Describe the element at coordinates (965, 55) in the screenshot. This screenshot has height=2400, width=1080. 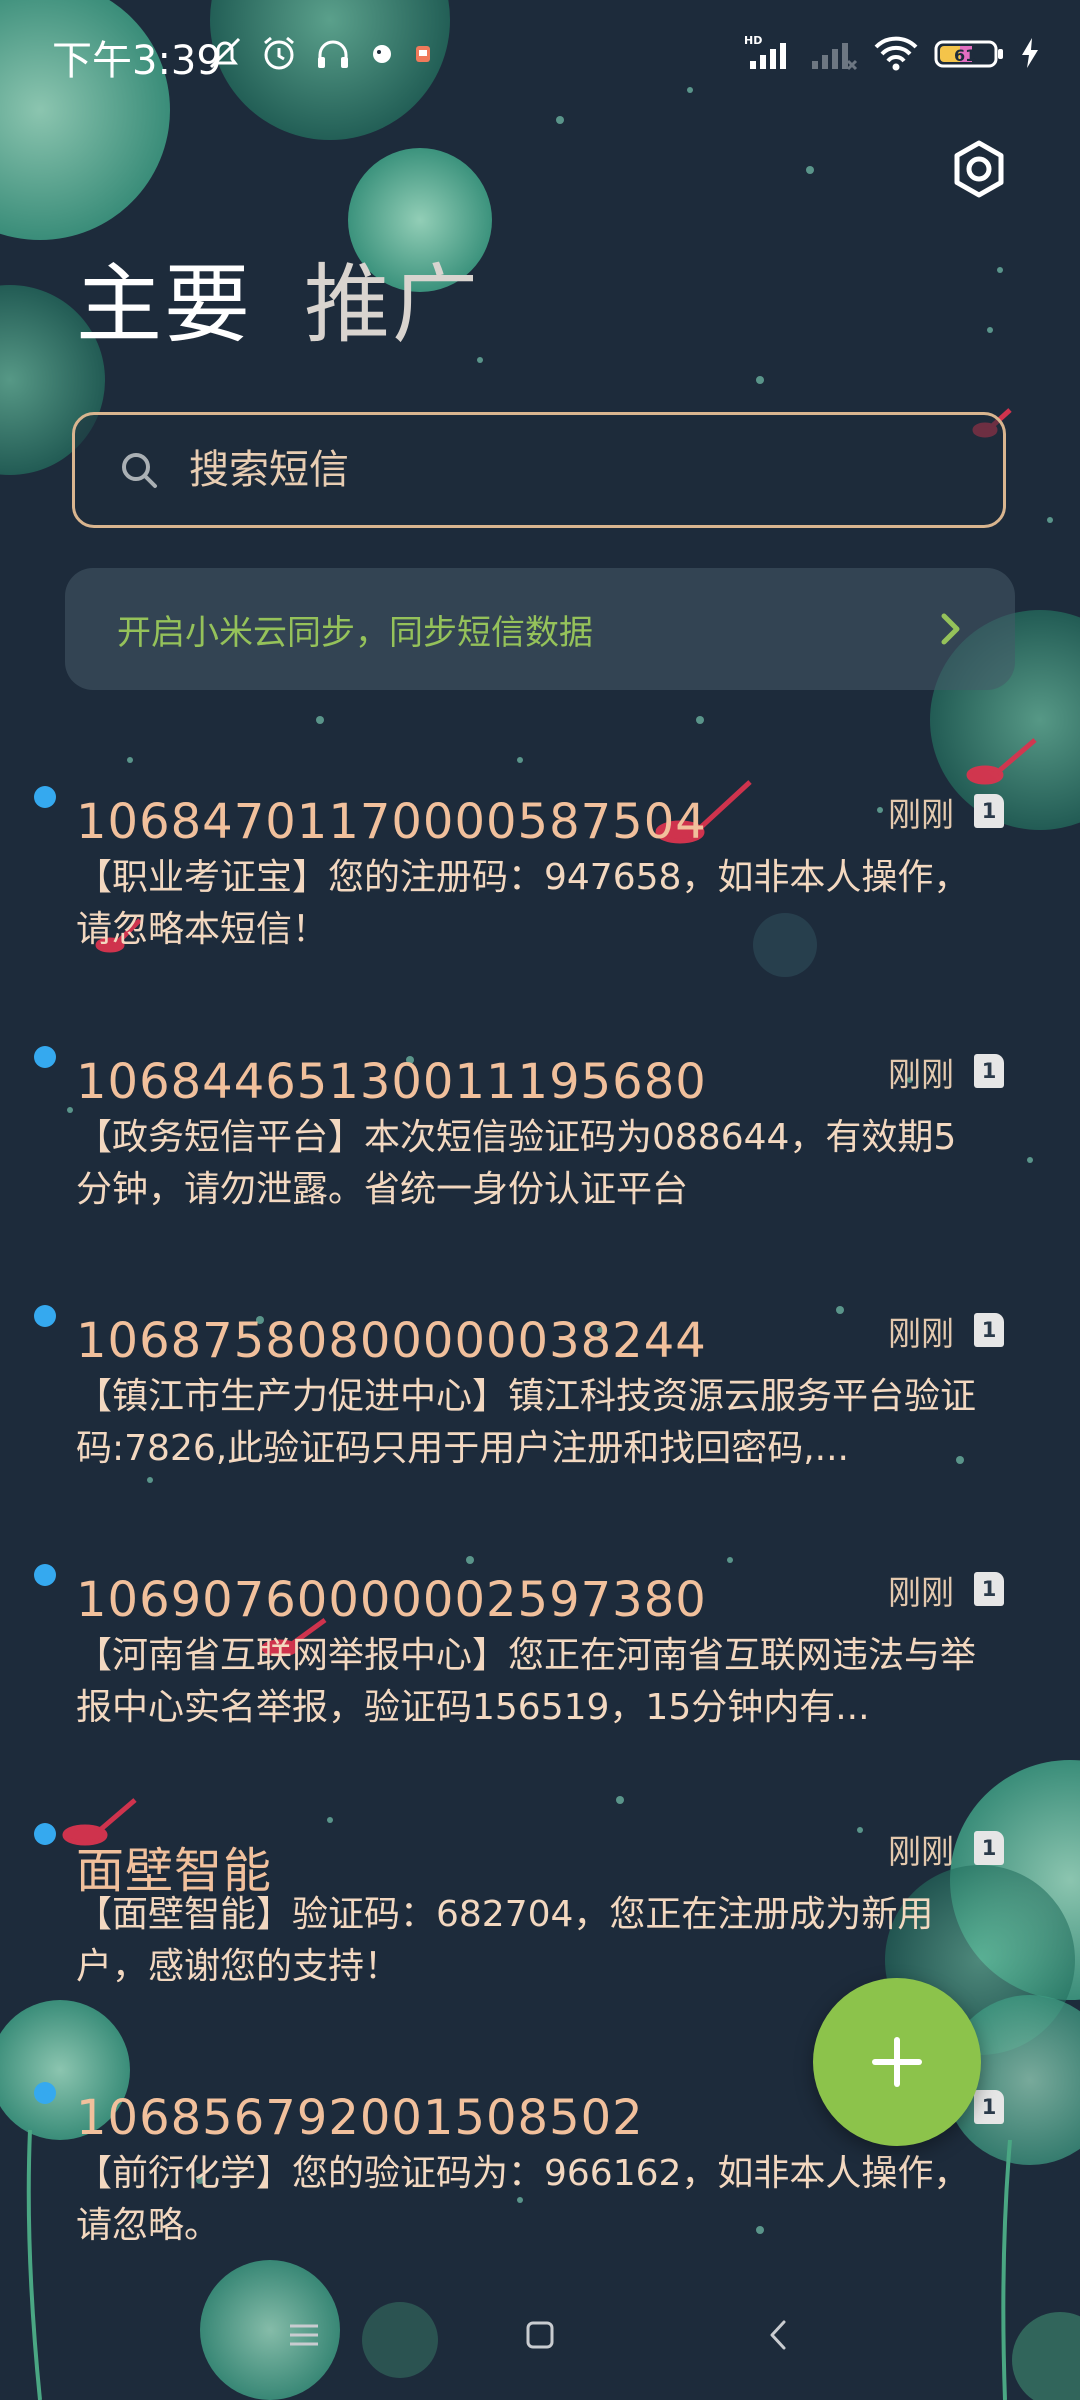
I see `svg-text: 61` at that location.